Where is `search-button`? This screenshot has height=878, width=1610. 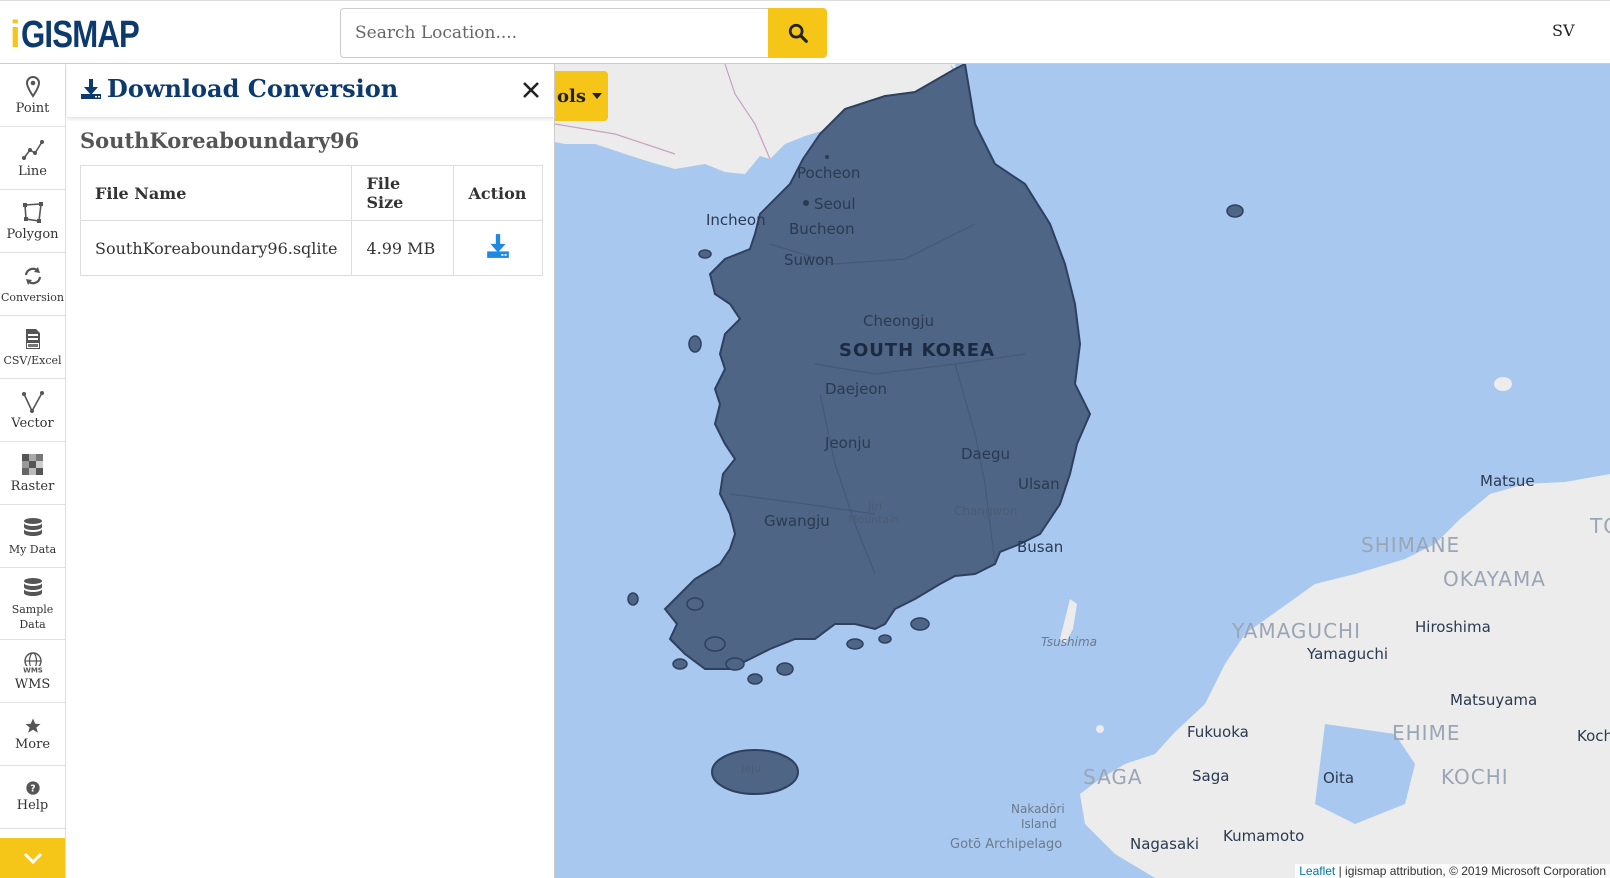
search-button is located at coordinates (797, 33).